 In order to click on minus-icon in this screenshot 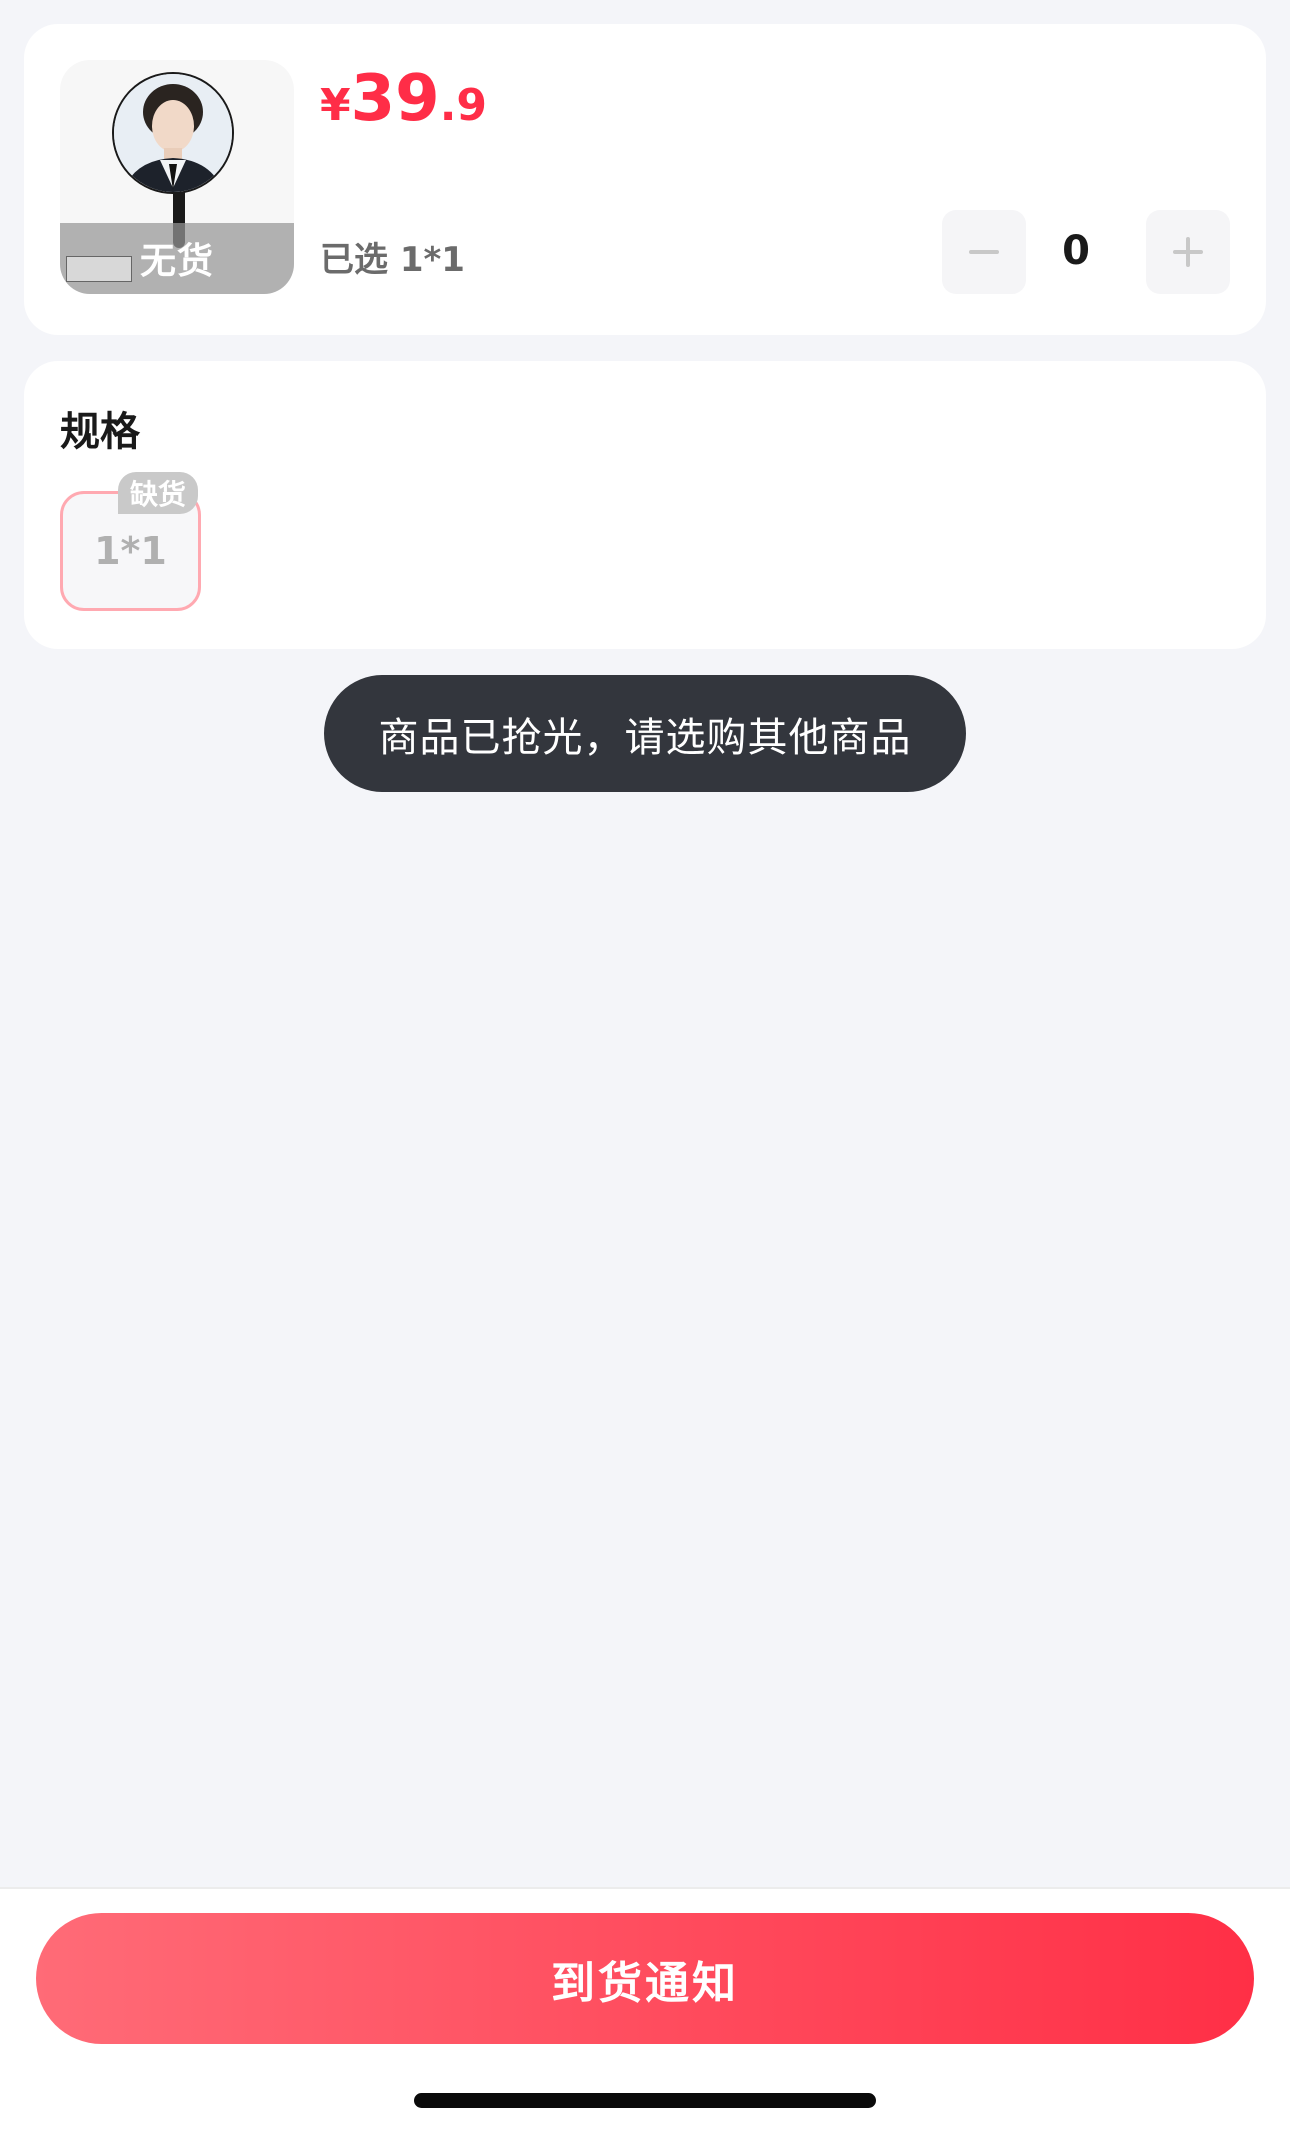, I will do `click(984, 252)`.